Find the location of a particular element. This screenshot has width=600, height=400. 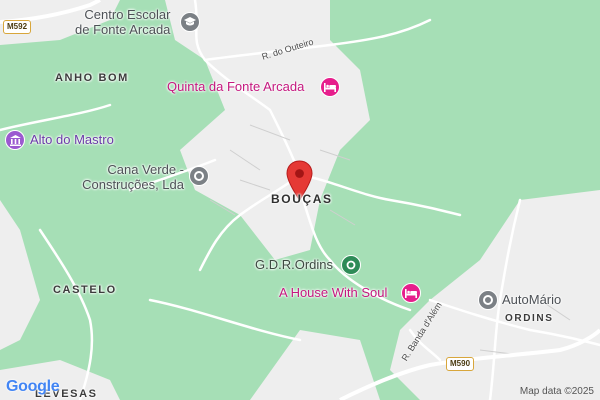

sports-icon is located at coordinates (351, 265).